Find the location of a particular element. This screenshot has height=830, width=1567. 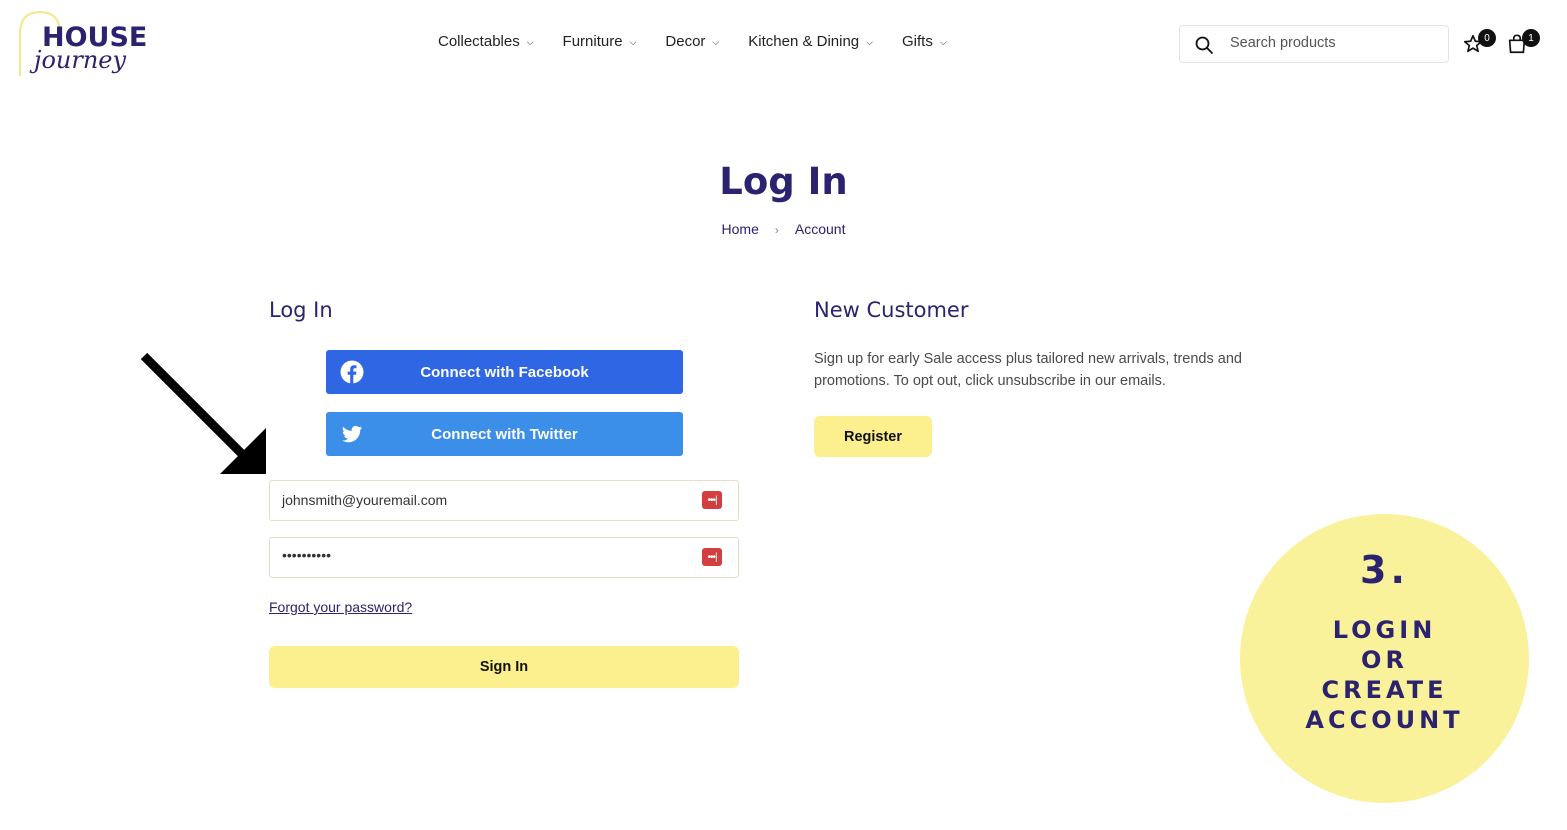

sign-in-label: Sign In is located at coordinates (504, 667).